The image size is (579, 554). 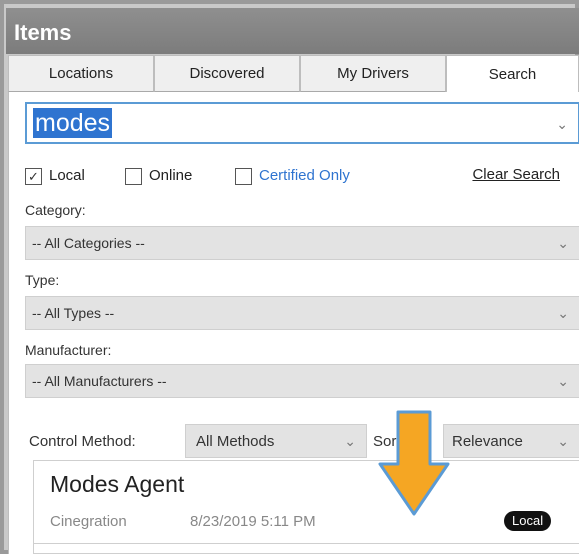 What do you see at coordinates (243, 176) in the screenshot?
I see `certified-only-checkbox` at bounding box center [243, 176].